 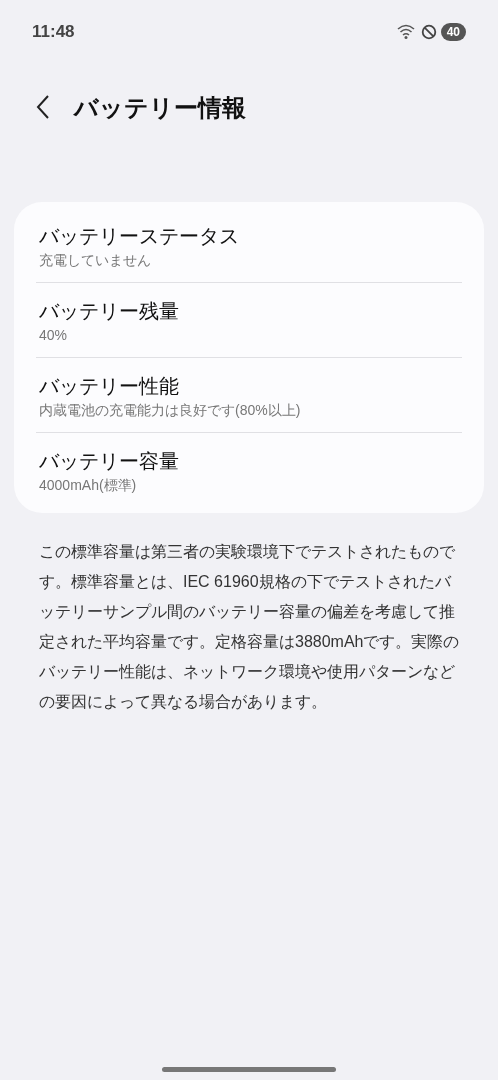 What do you see at coordinates (54, 335) in the screenshot?
I see `item-value: 40%` at bounding box center [54, 335].